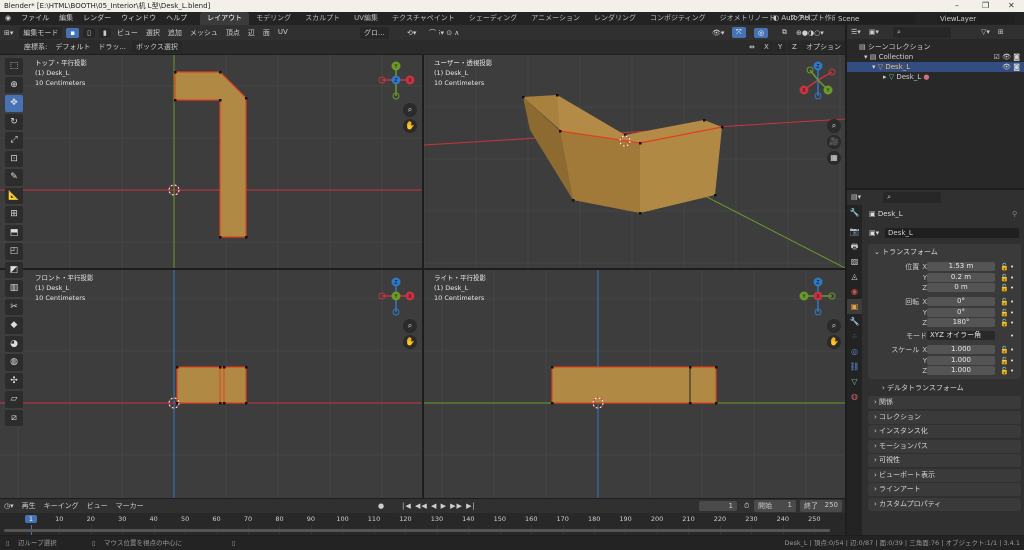 The height and width of the screenshot is (550, 1024). What do you see at coordinates (944, 402) in the screenshot?
I see `panel-collapsed: › 関係` at bounding box center [944, 402].